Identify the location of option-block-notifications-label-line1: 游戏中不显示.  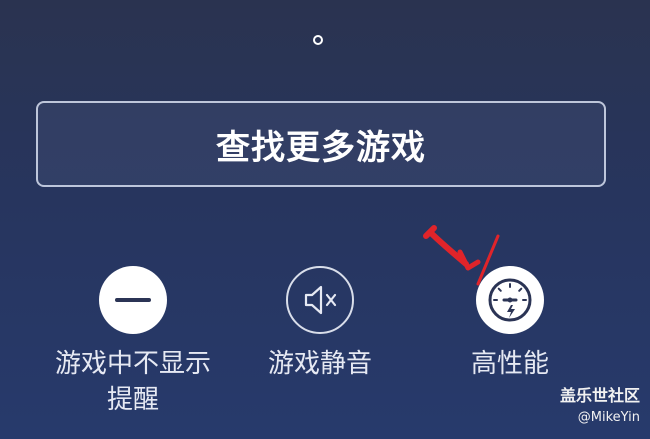
(132, 364).